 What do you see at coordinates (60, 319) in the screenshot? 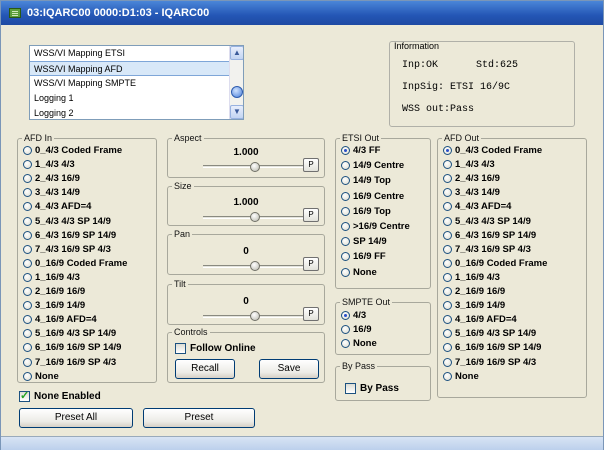
I see `afd-in-option: 4_16/9 AFD=4` at bounding box center [60, 319].